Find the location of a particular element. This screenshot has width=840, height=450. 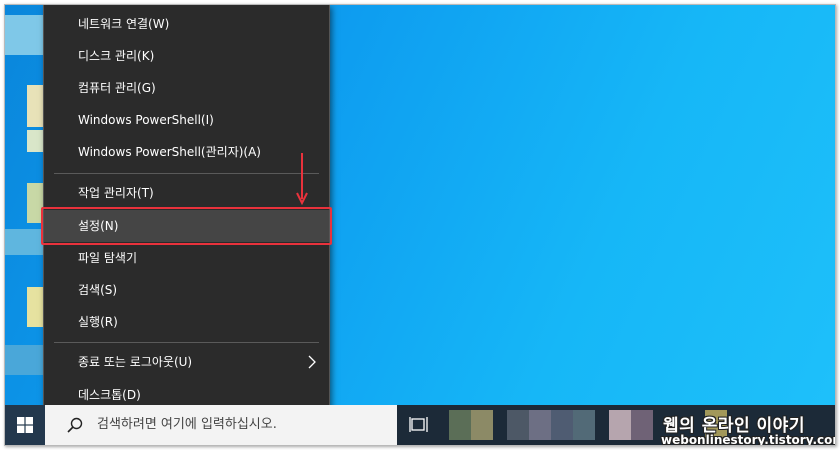

taskbar-search-box: 검색하려면 여기에 입력하십시오. is located at coordinates (221, 425).